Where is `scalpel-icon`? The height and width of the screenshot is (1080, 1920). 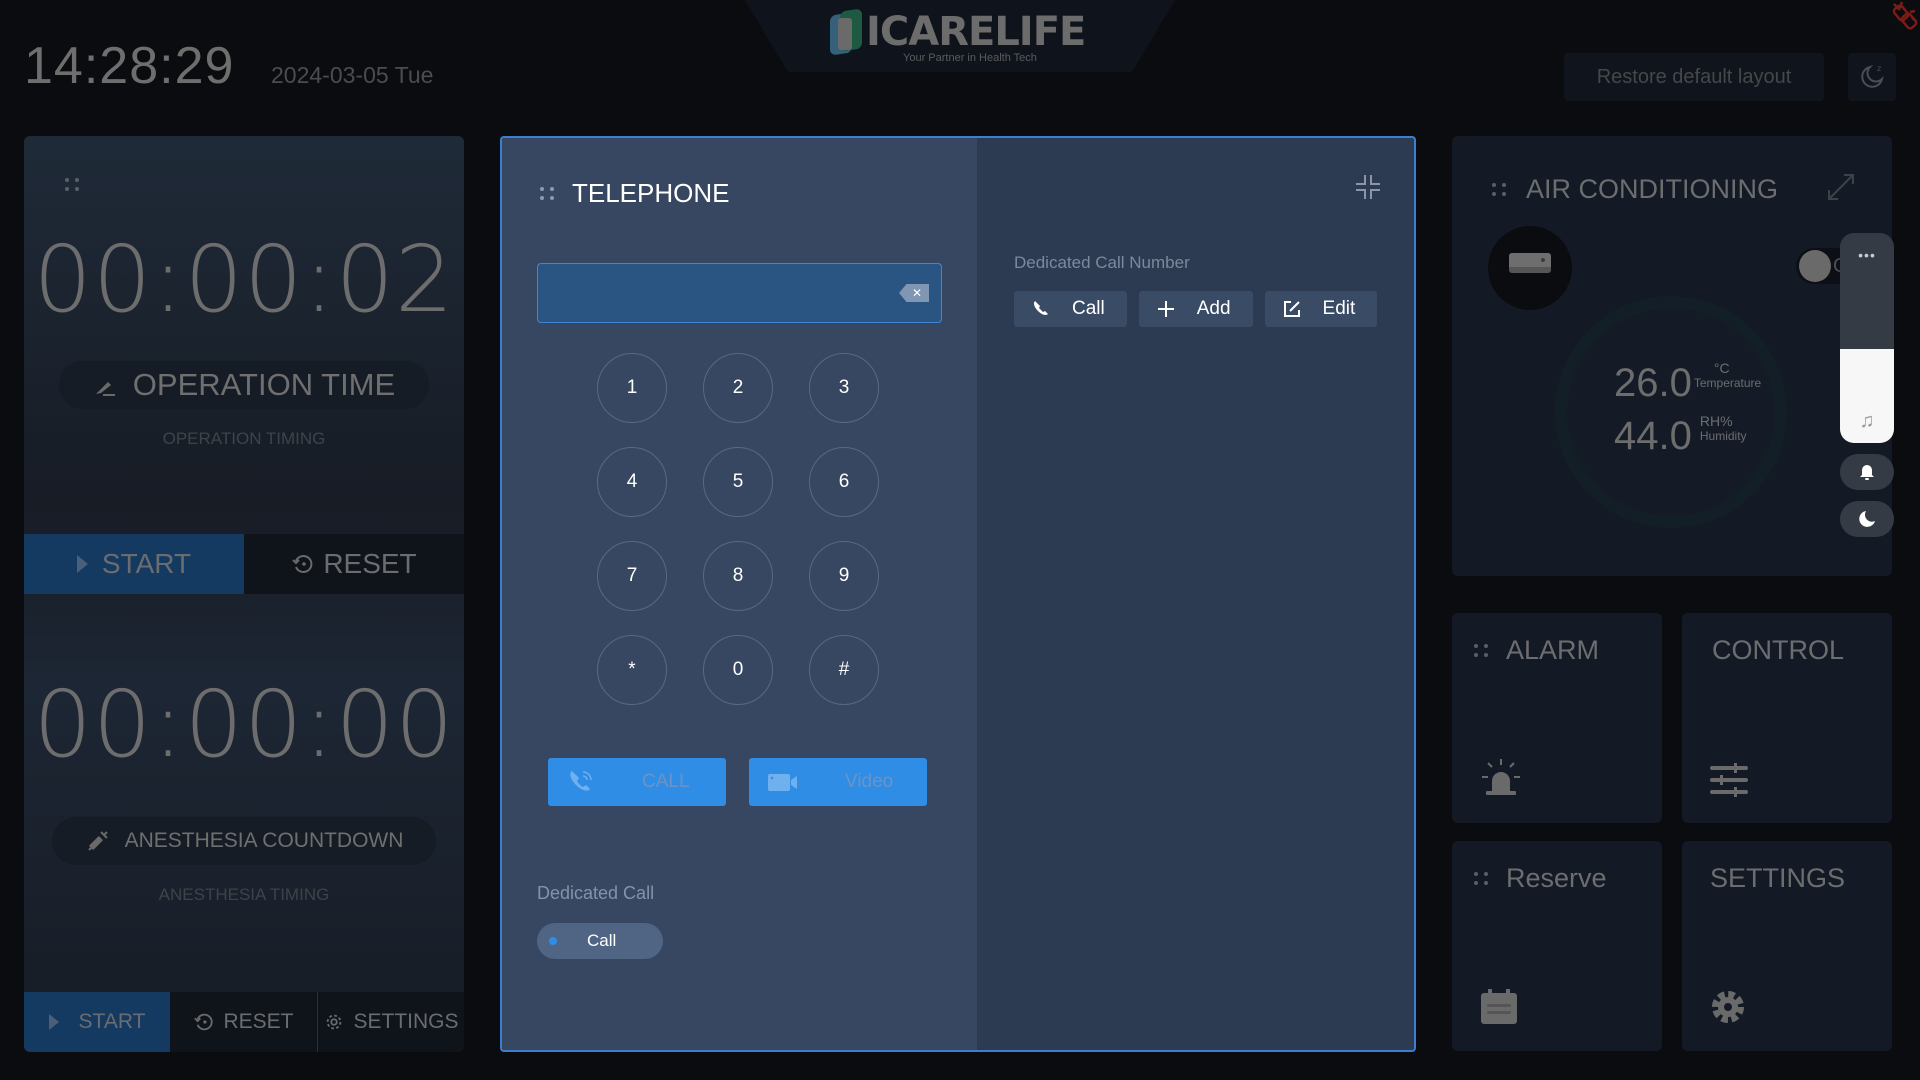
scalpel-icon is located at coordinates (105, 389).